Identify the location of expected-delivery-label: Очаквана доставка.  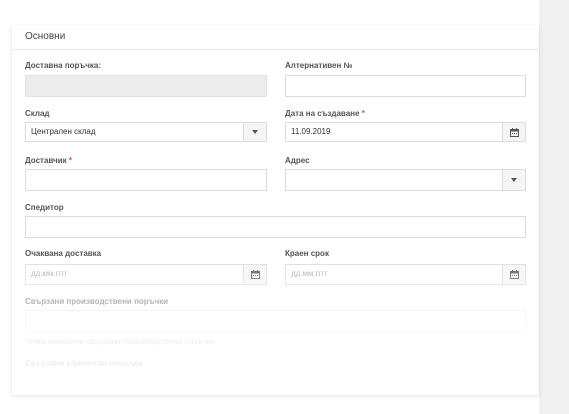
(63, 253).